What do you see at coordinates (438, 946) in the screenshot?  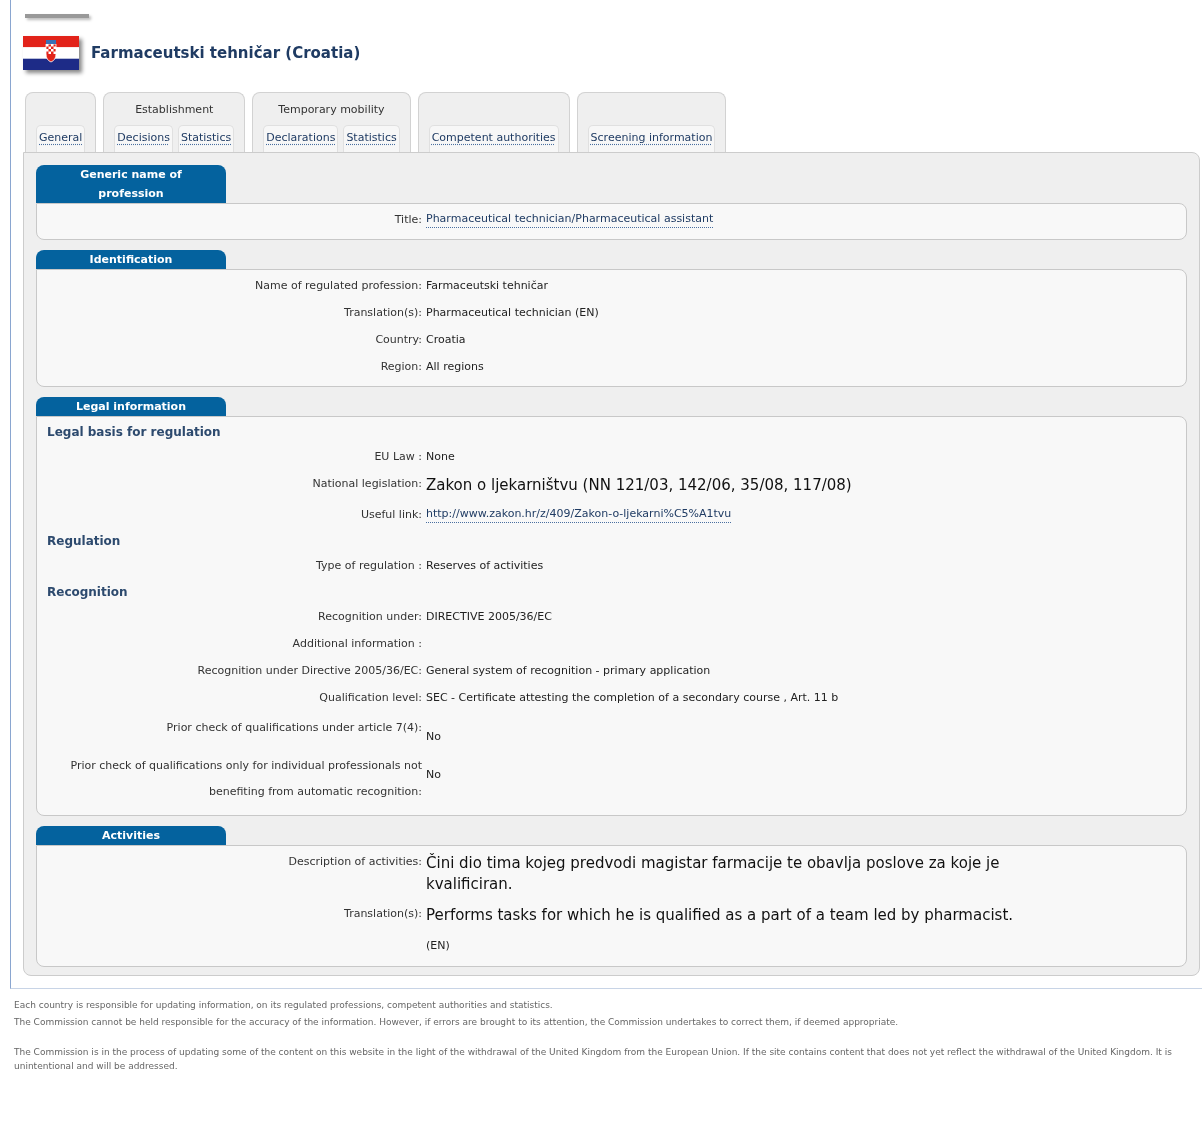 I see `language-code: (EN)` at bounding box center [438, 946].